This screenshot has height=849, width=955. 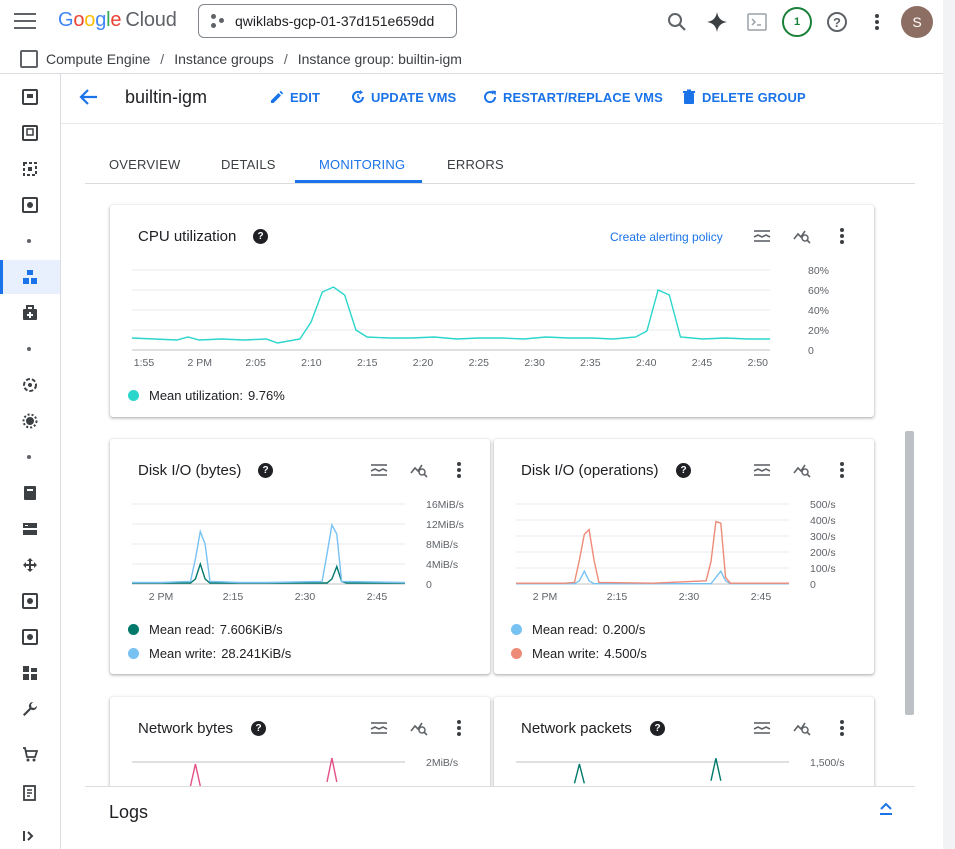 I want to click on snapshots-icon, so click(x=30, y=601).